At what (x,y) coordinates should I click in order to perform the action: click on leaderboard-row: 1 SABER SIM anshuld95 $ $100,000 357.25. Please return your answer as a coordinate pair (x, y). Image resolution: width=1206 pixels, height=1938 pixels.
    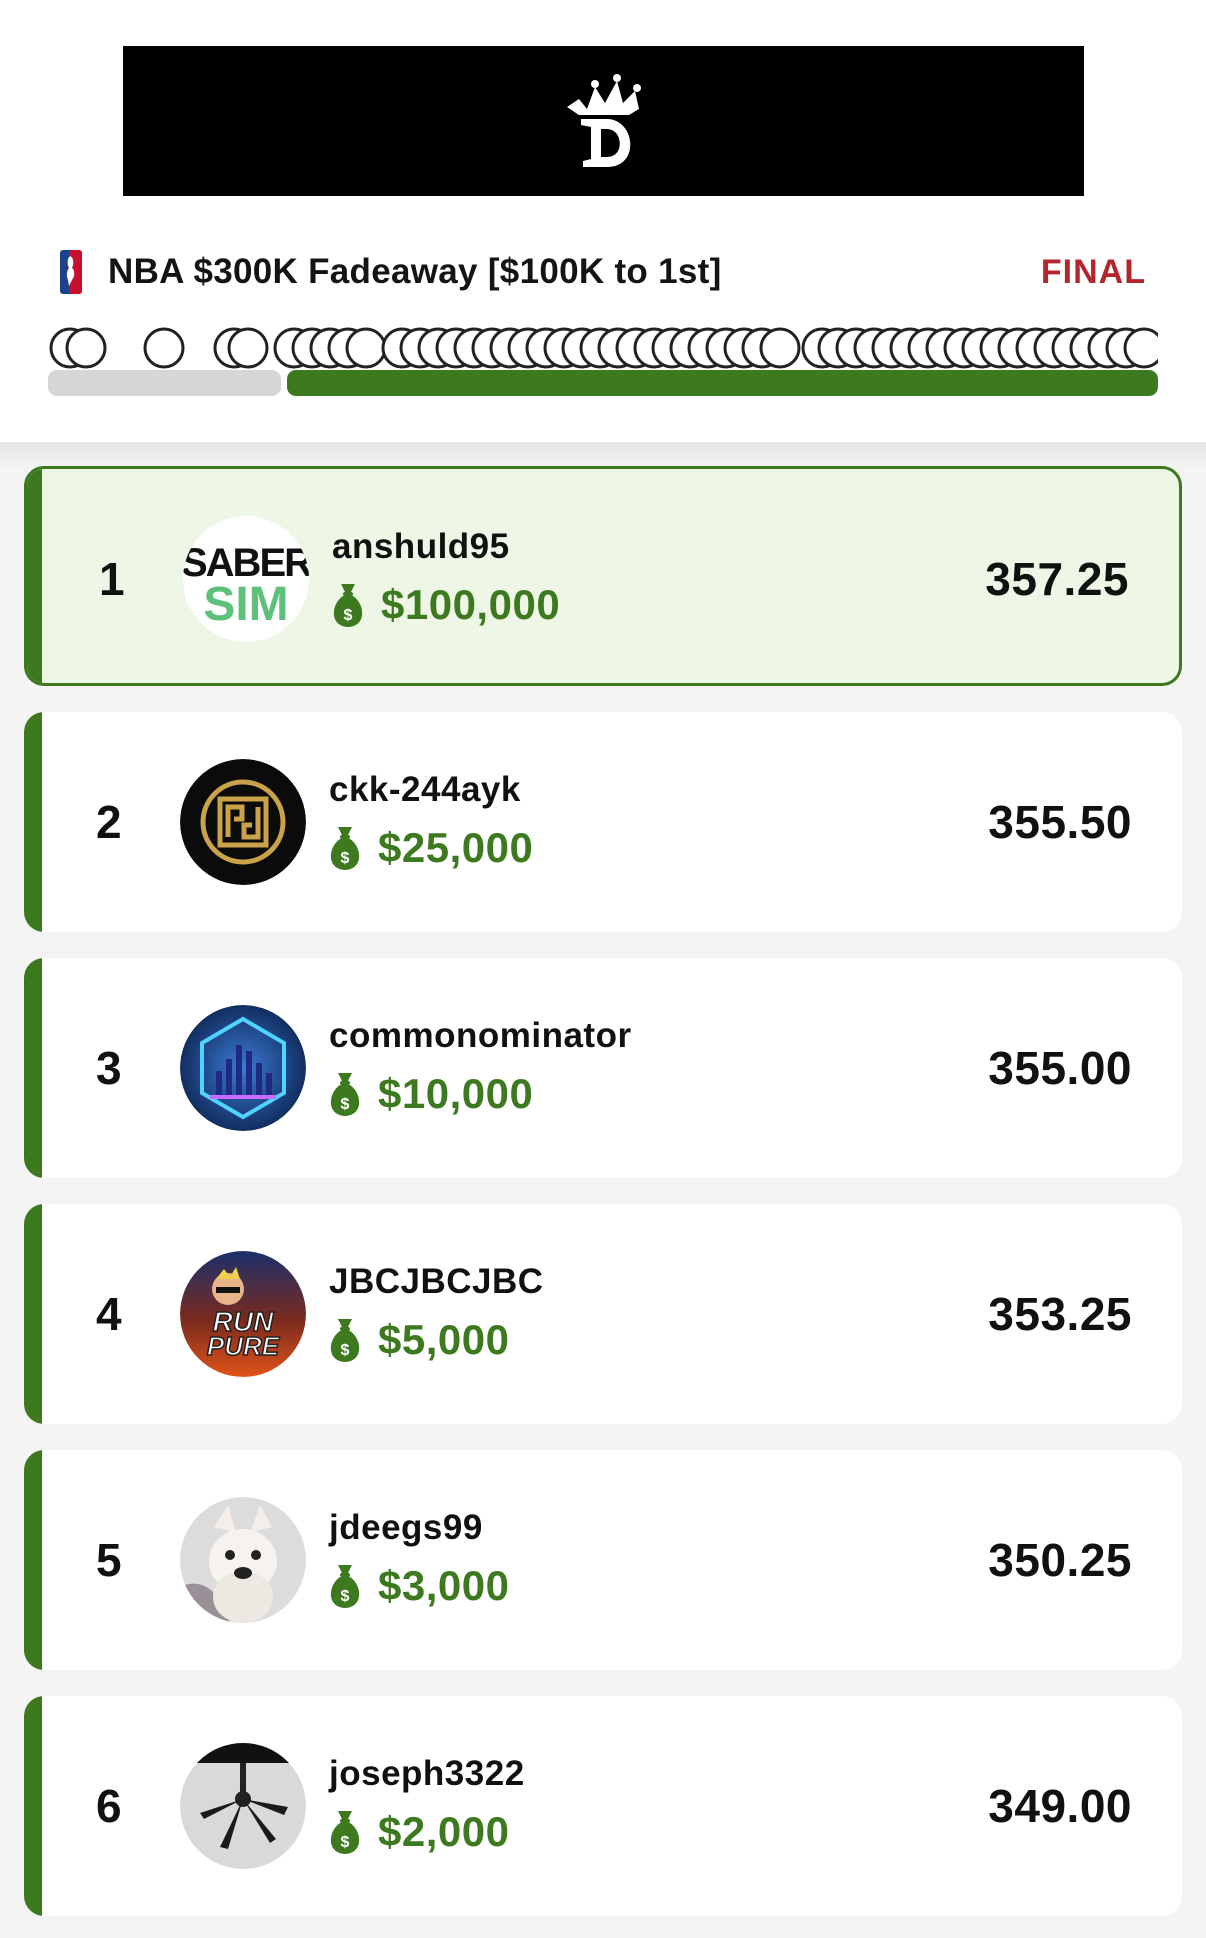
    Looking at the image, I should click on (603, 576).